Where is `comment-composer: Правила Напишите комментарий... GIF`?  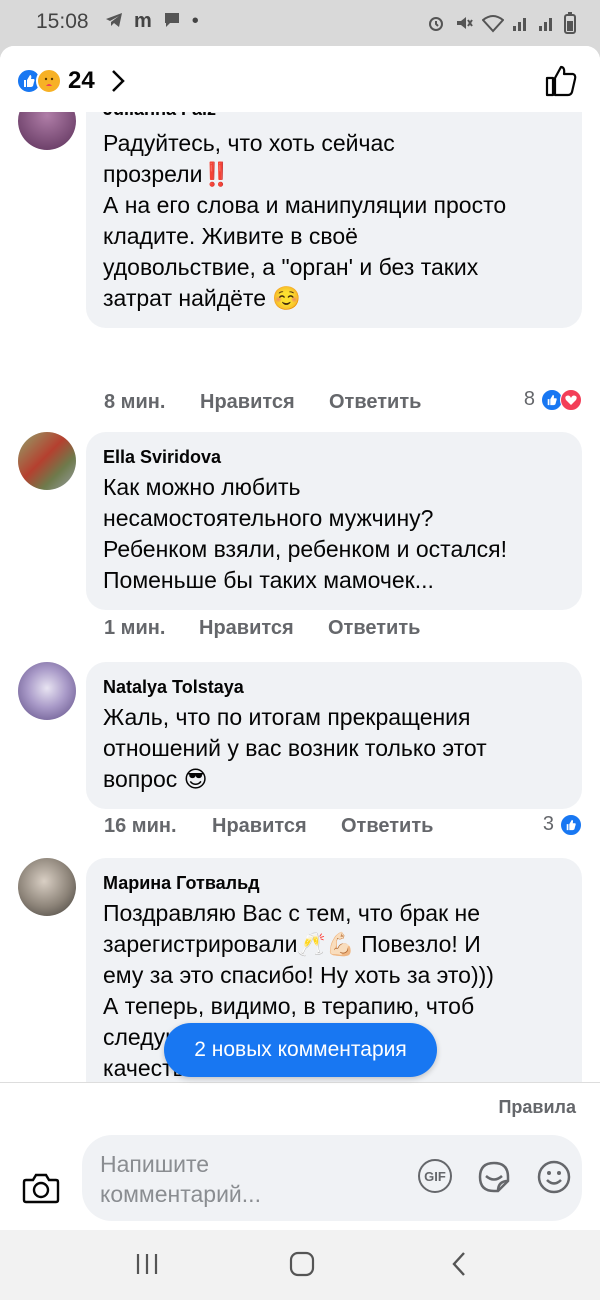
comment-composer: Правила Напишите комментарий... GIF is located at coordinates (300, 1156).